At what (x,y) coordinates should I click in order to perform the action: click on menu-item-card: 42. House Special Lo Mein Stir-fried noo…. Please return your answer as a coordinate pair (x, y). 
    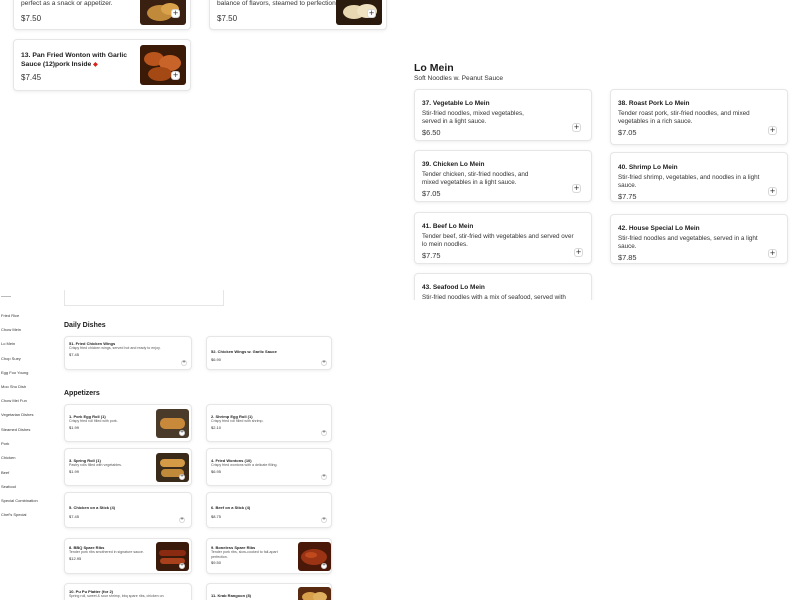
    Looking at the image, I should click on (699, 239).